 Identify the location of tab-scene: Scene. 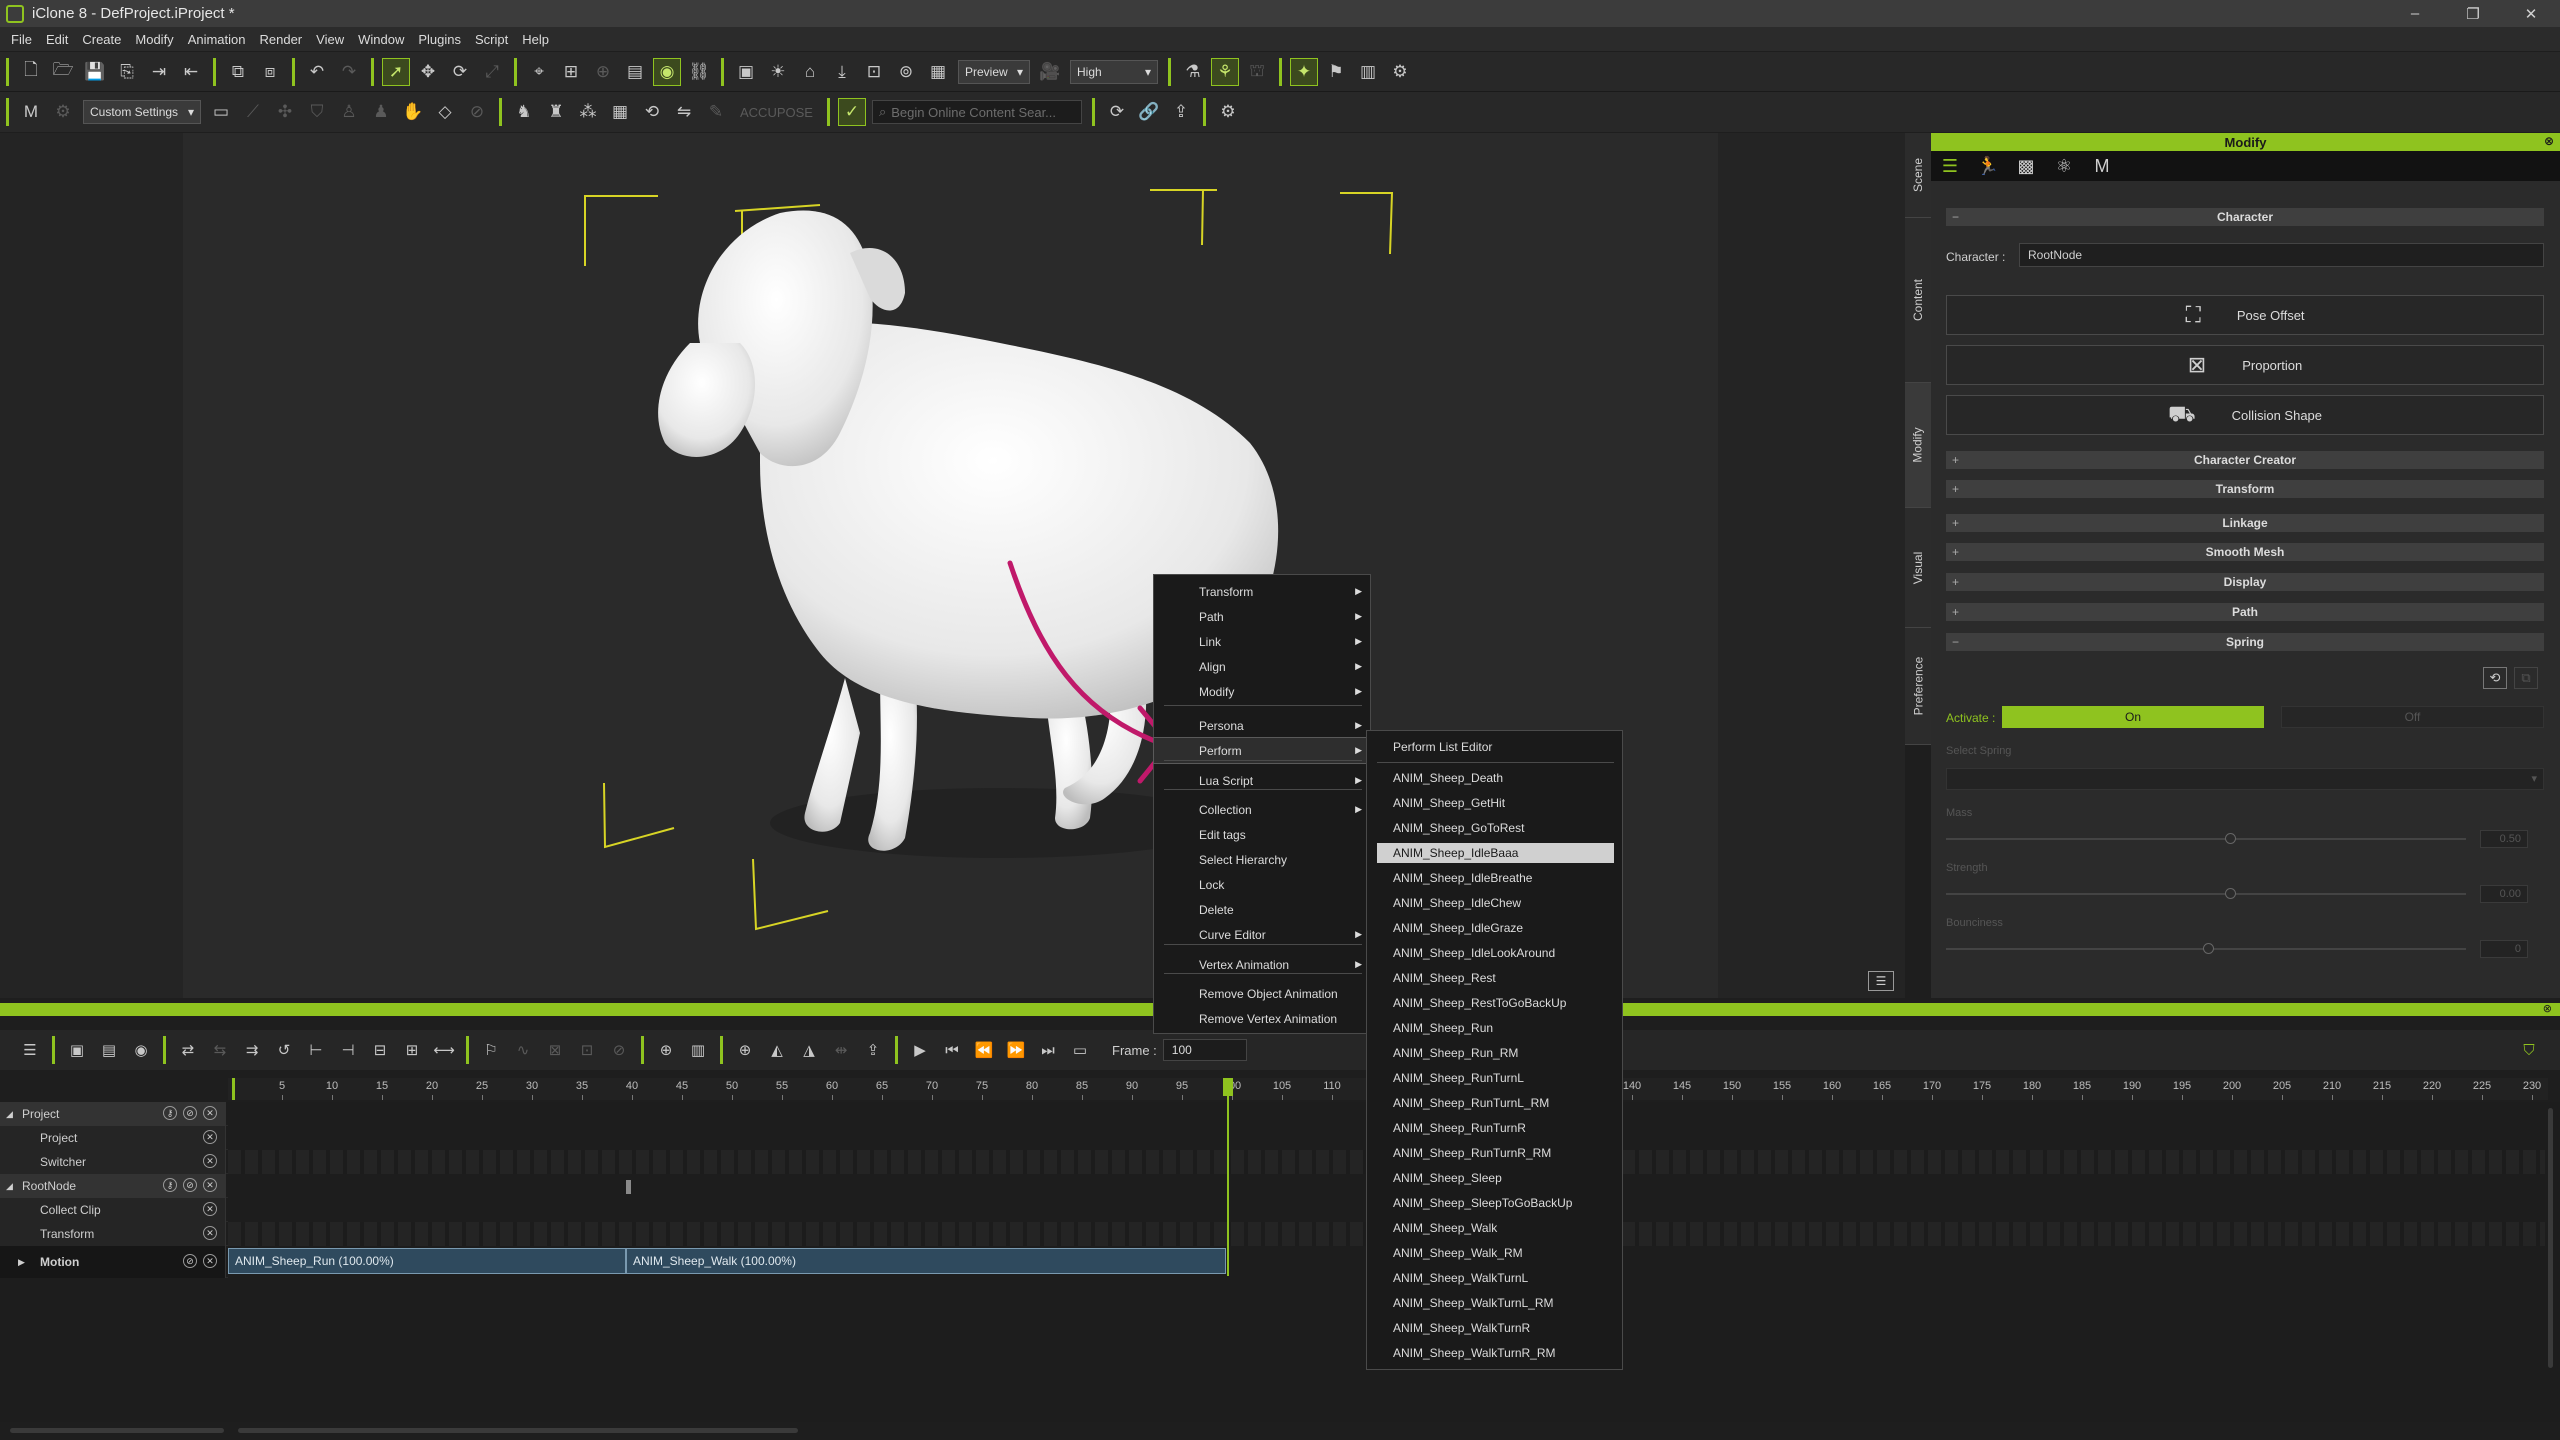
(1918, 175).